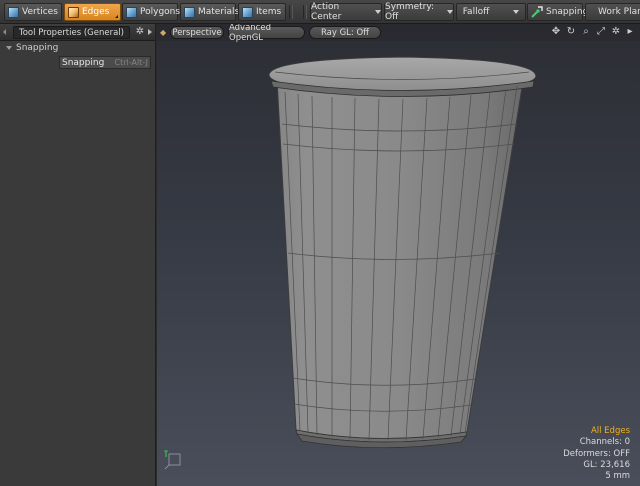 The height and width of the screenshot is (486, 640). Describe the element at coordinates (160, 12) in the screenshot. I see `polygons-mode-label: Polygons` at that location.